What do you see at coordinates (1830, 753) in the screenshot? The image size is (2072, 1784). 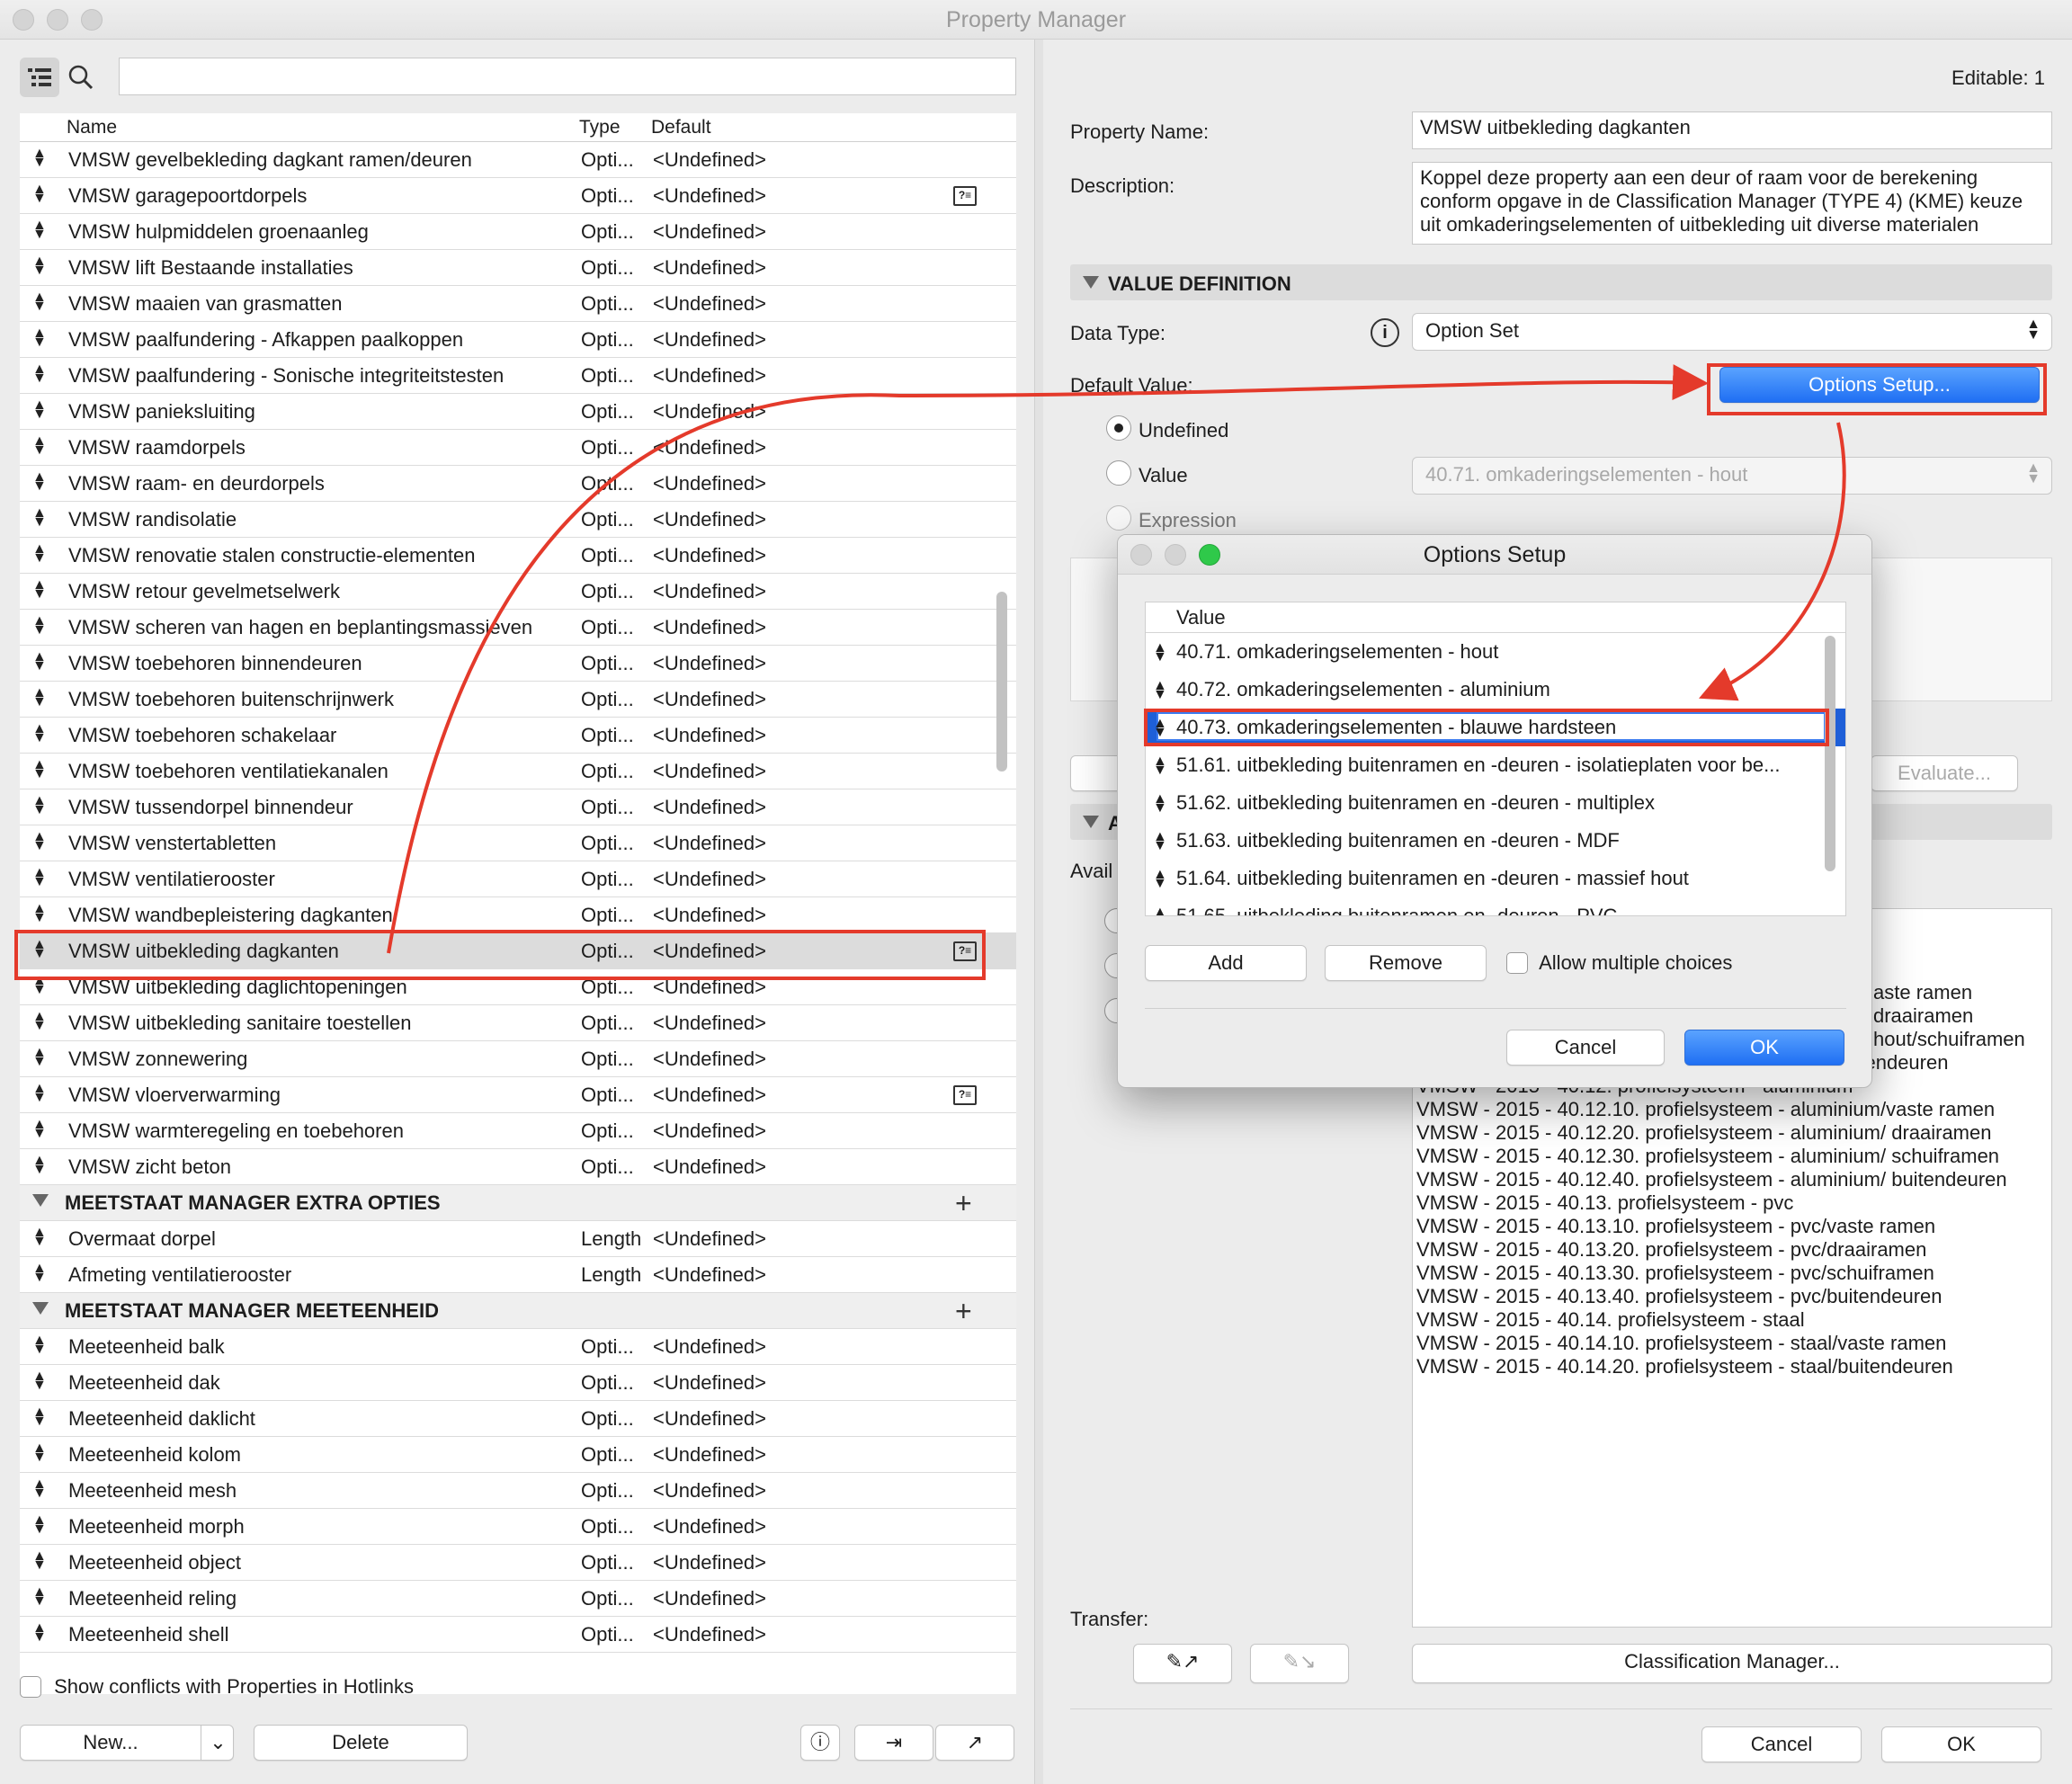 I see `options-scrollbar` at bounding box center [1830, 753].